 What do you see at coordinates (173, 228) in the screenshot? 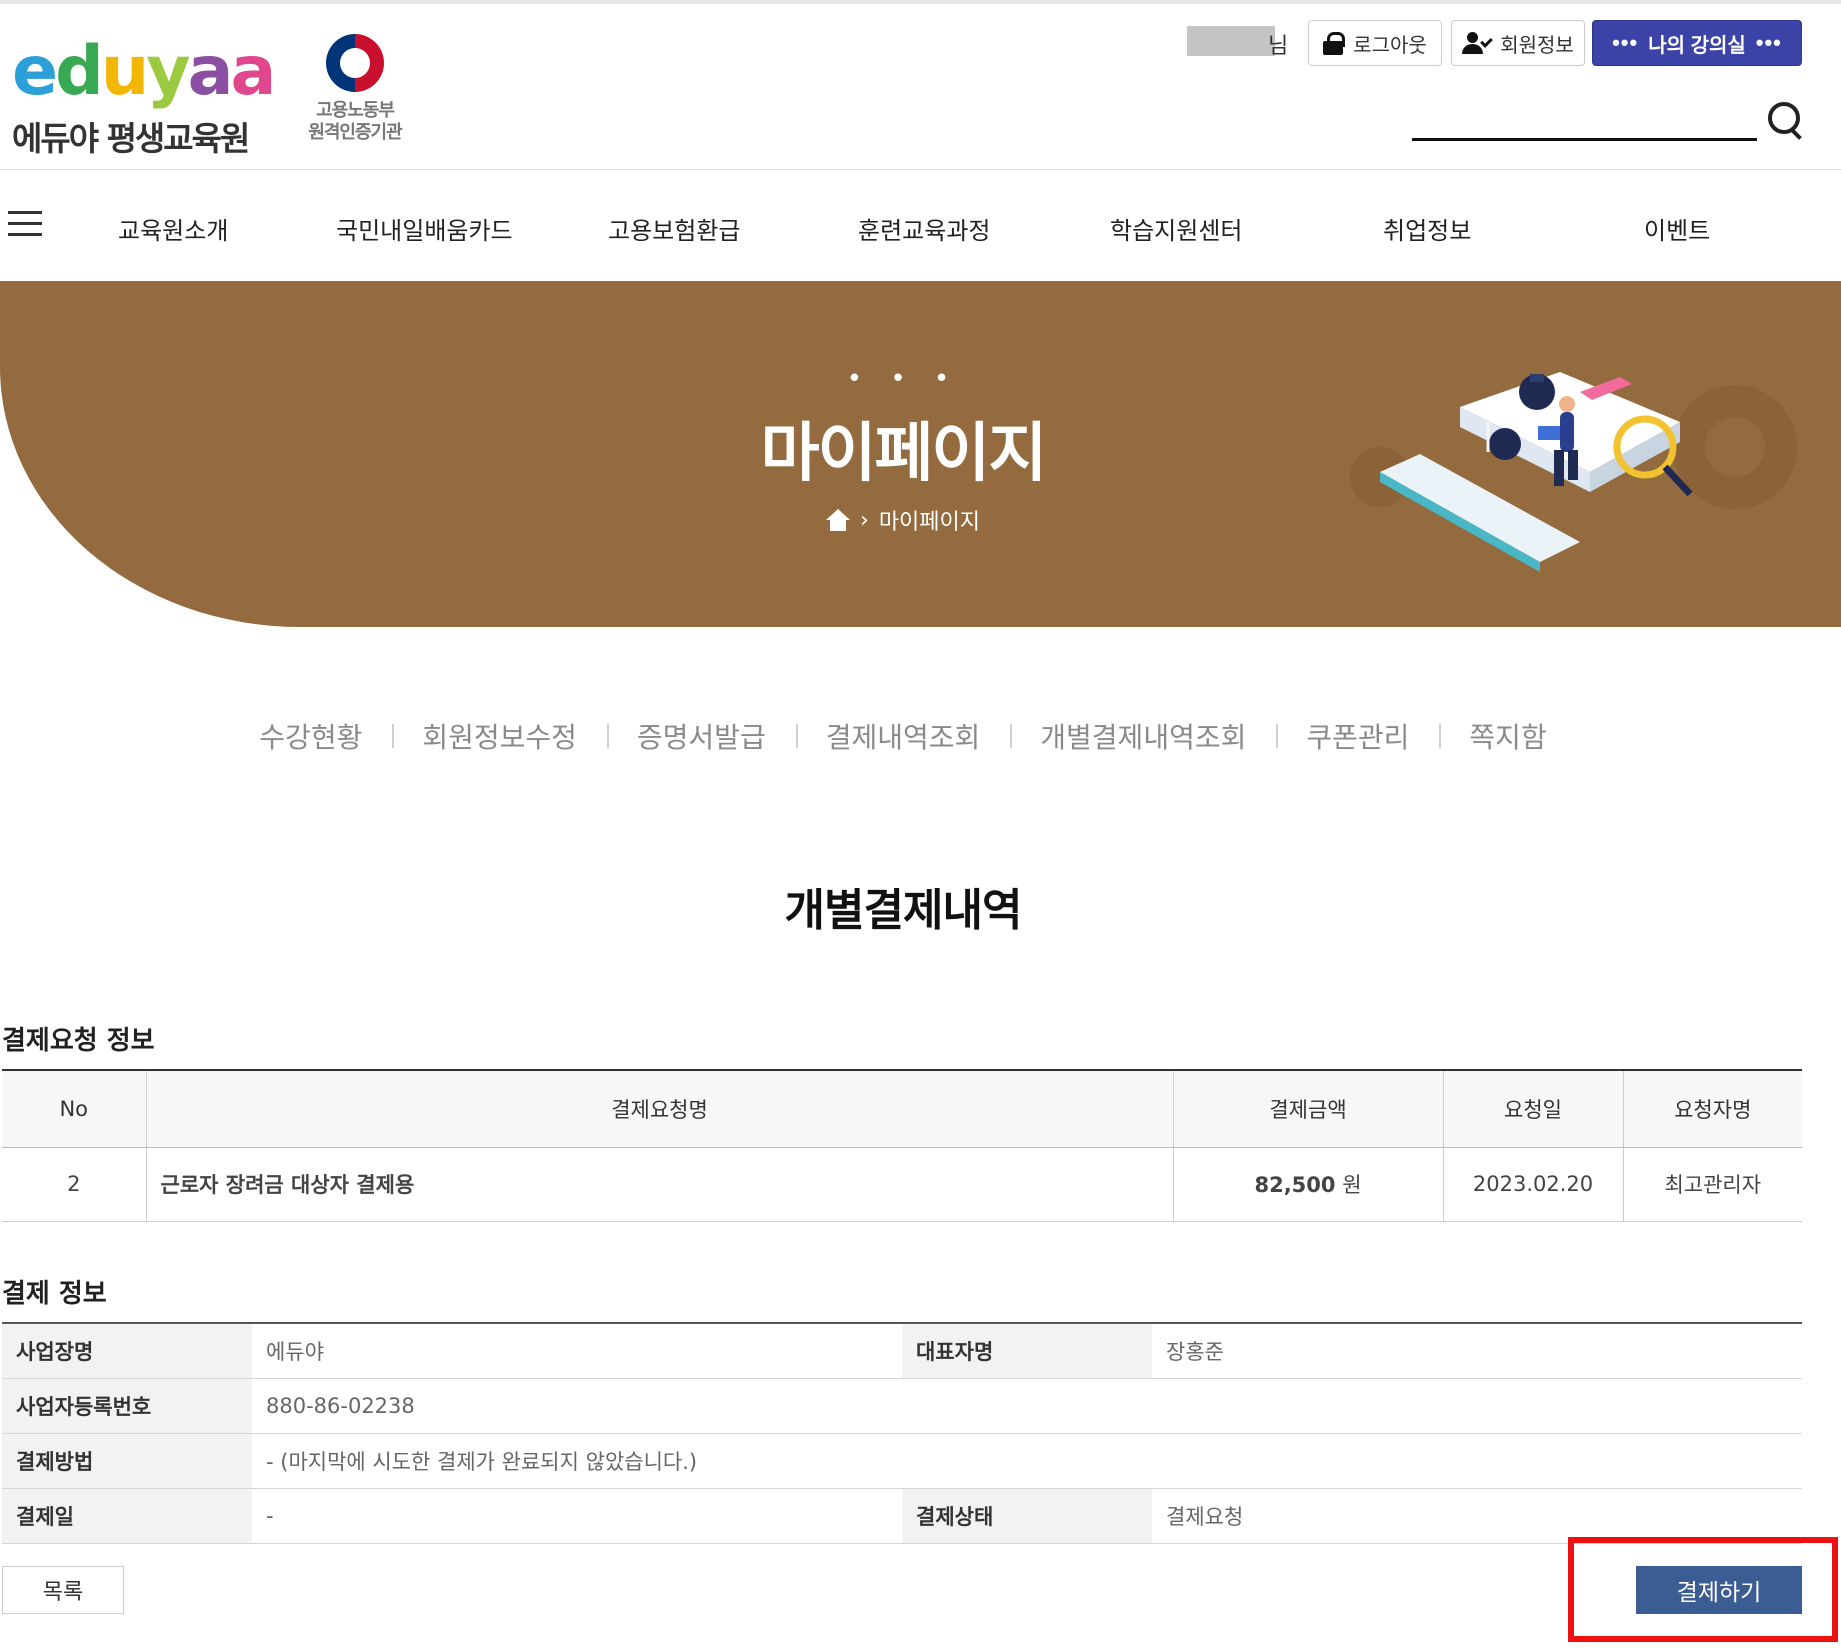
I see `nav-item-about: 교육원소개` at bounding box center [173, 228].